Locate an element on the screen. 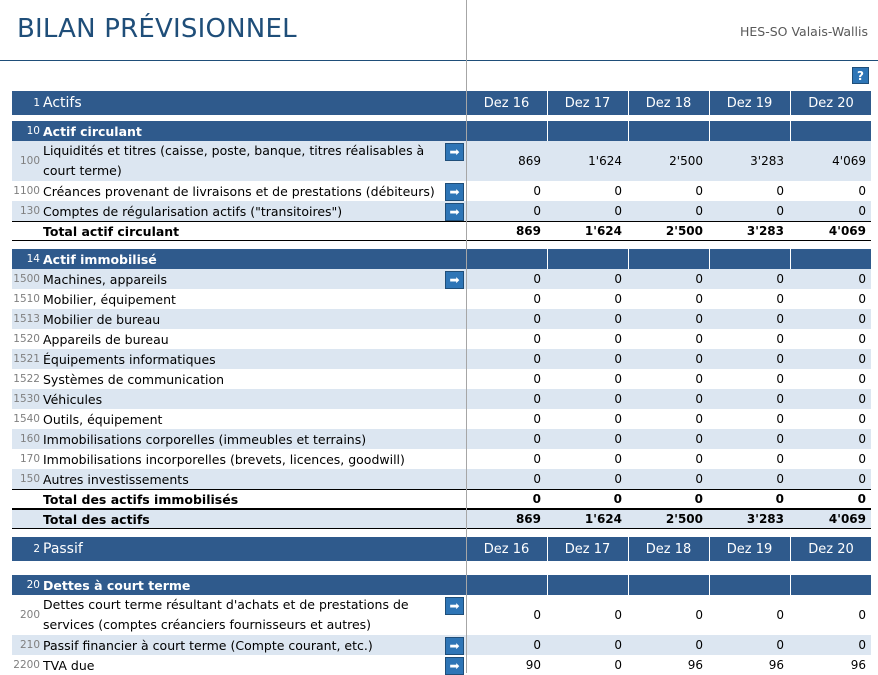 This screenshot has height=675, width=878. account-code: 100 is located at coordinates (29, 161).